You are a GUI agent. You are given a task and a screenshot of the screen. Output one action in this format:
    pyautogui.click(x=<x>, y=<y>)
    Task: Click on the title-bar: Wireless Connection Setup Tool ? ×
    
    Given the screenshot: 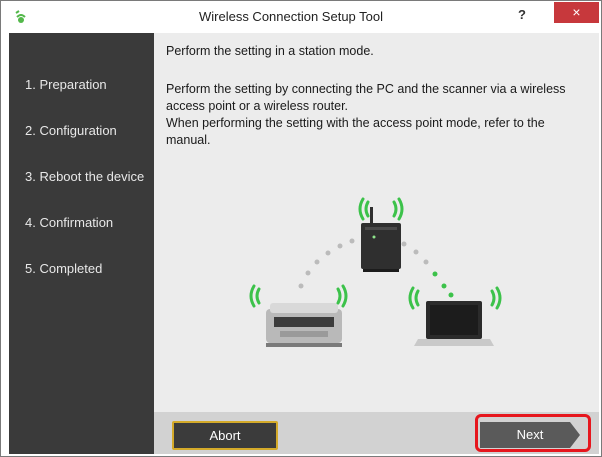 What is the action you would take?
    pyautogui.click(x=301, y=16)
    